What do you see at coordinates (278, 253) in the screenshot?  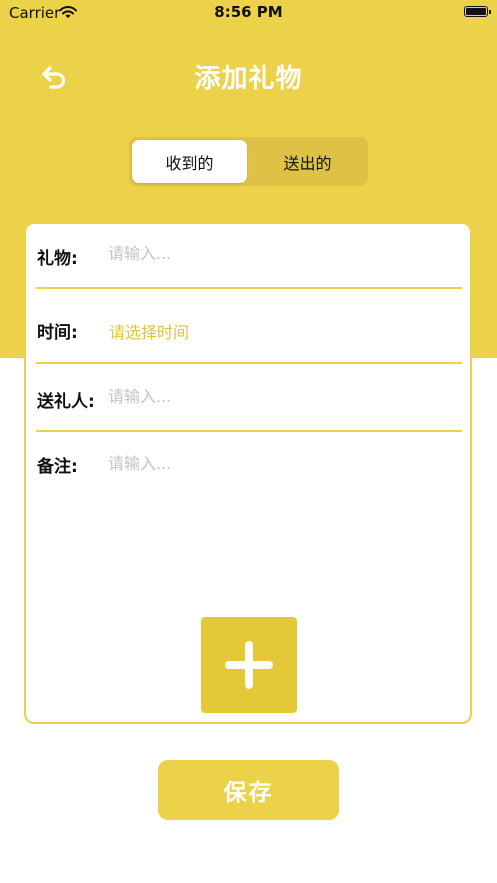 I see `gift-input` at bounding box center [278, 253].